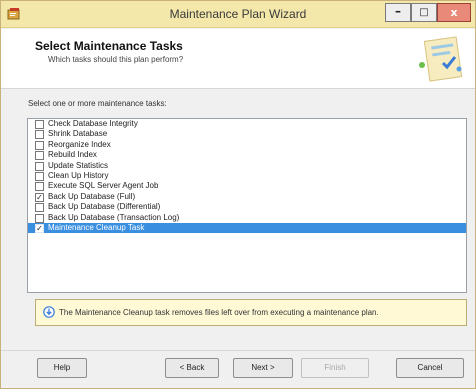  I want to click on task-item-label: Check Database Integrity, so click(93, 123).